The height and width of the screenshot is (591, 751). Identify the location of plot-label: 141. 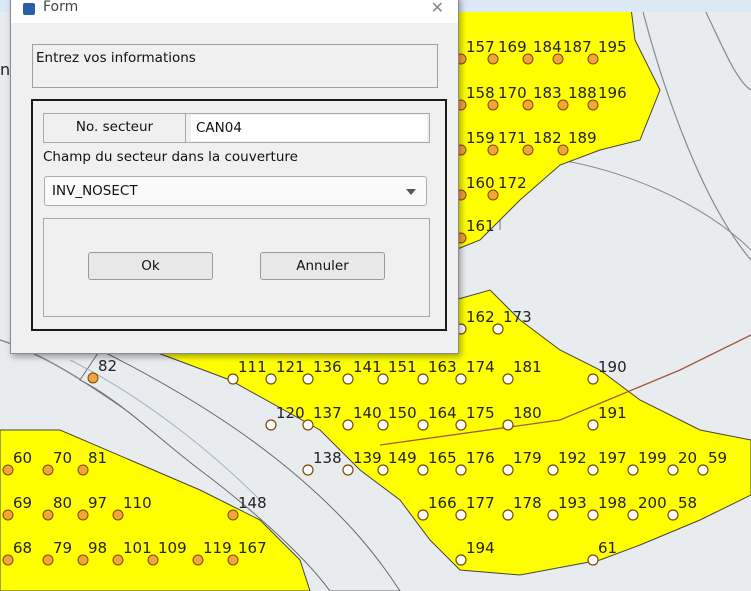
(367, 367).